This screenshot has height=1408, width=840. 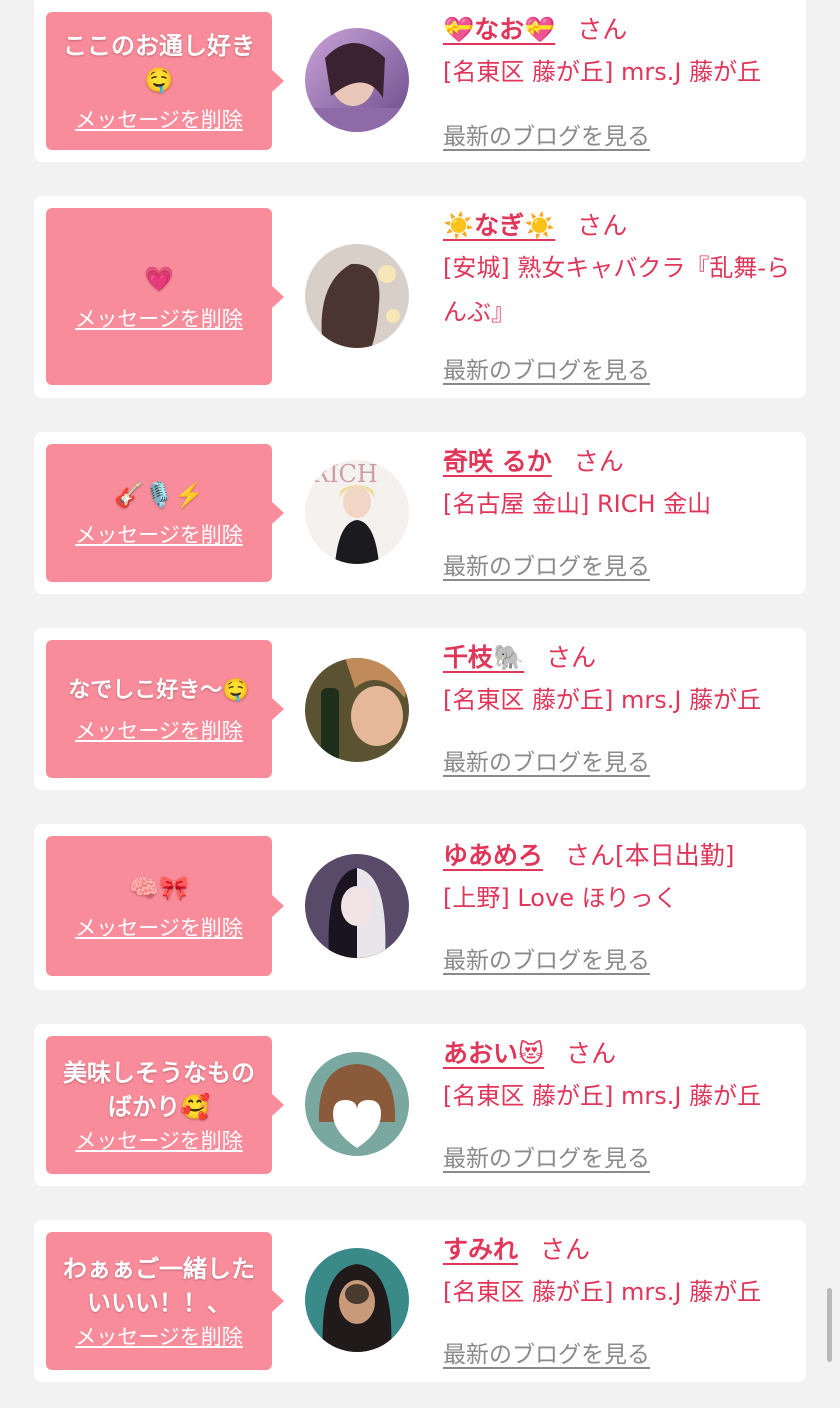 What do you see at coordinates (493, 1053) in the screenshot?
I see `profile-name-link: あおい😻` at bounding box center [493, 1053].